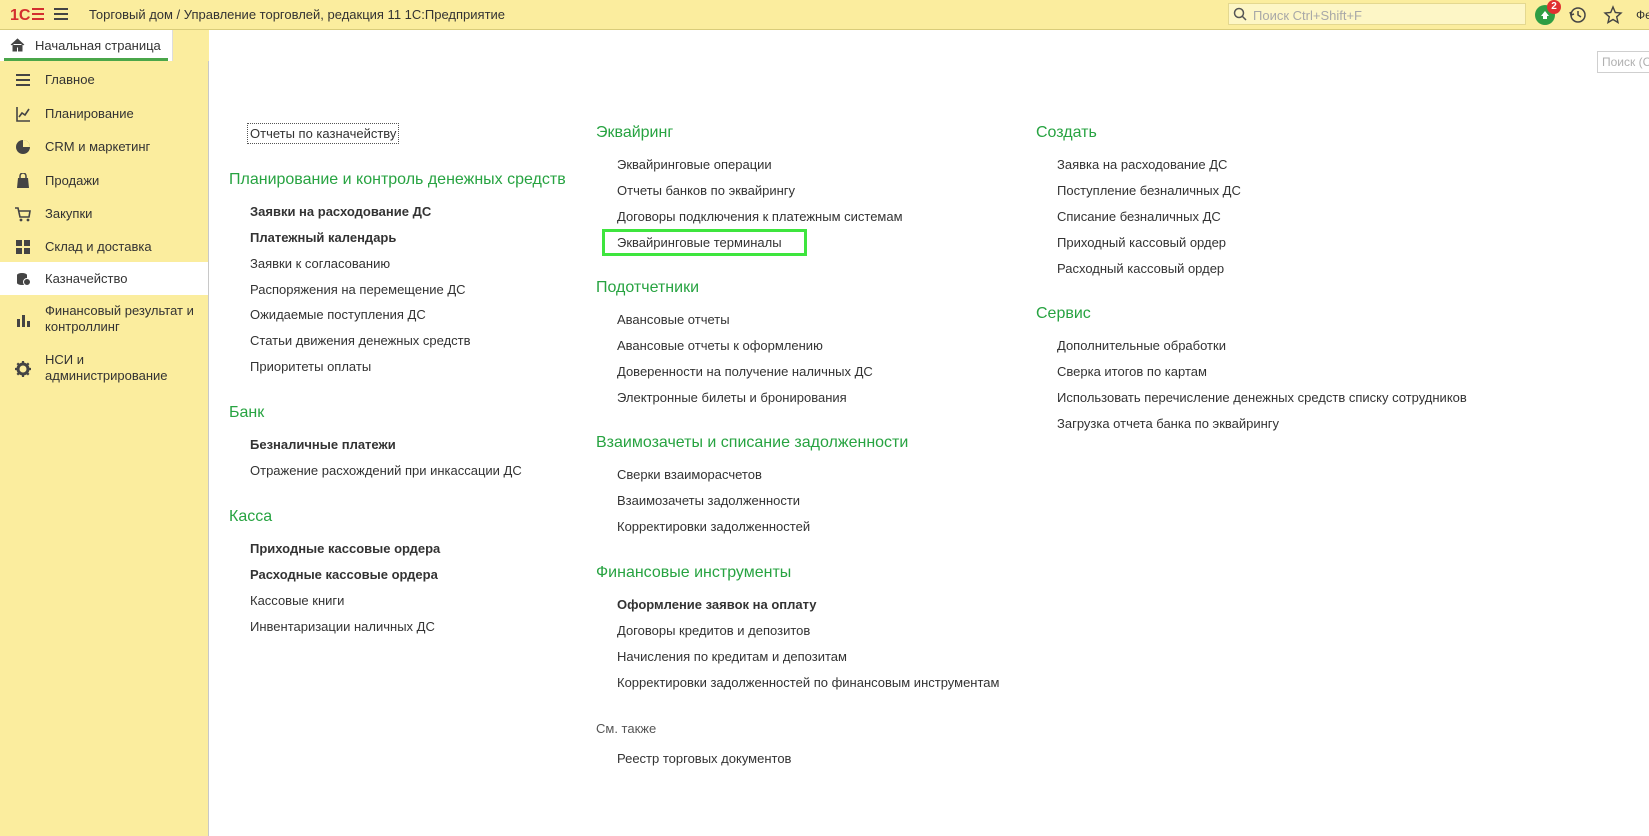 The image size is (1649, 836). I want to click on history-icon, so click(1578, 15).